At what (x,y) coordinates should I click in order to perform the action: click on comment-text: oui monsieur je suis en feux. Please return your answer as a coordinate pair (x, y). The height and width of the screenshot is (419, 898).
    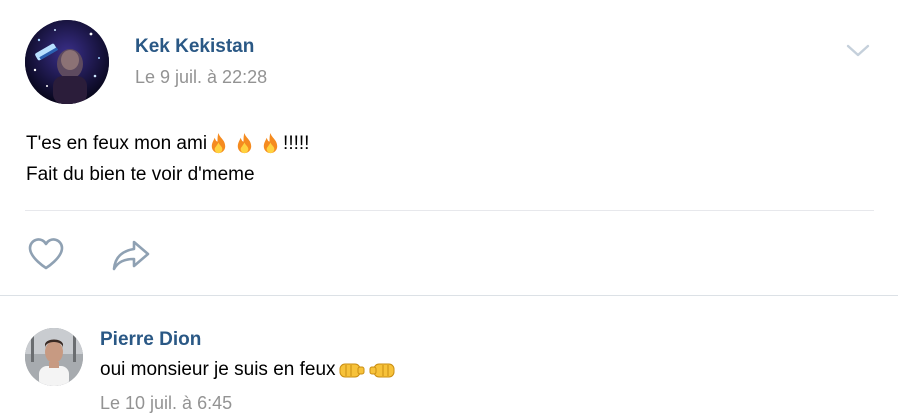
    Looking at the image, I should click on (248, 370).